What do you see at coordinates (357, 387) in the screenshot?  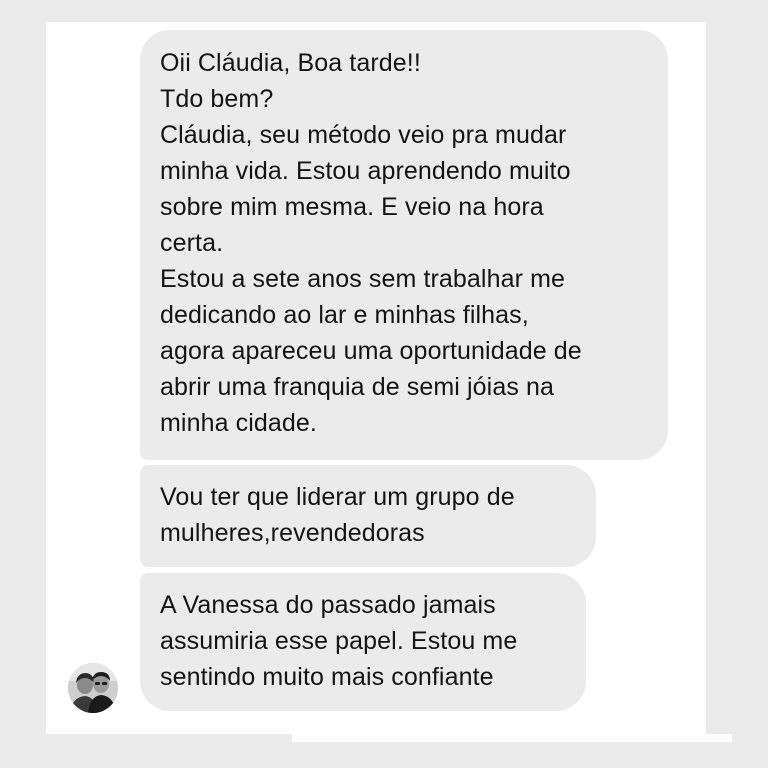 I see `message-line: abrir uma franquia de semi jóias na` at bounding box center [357, 387].